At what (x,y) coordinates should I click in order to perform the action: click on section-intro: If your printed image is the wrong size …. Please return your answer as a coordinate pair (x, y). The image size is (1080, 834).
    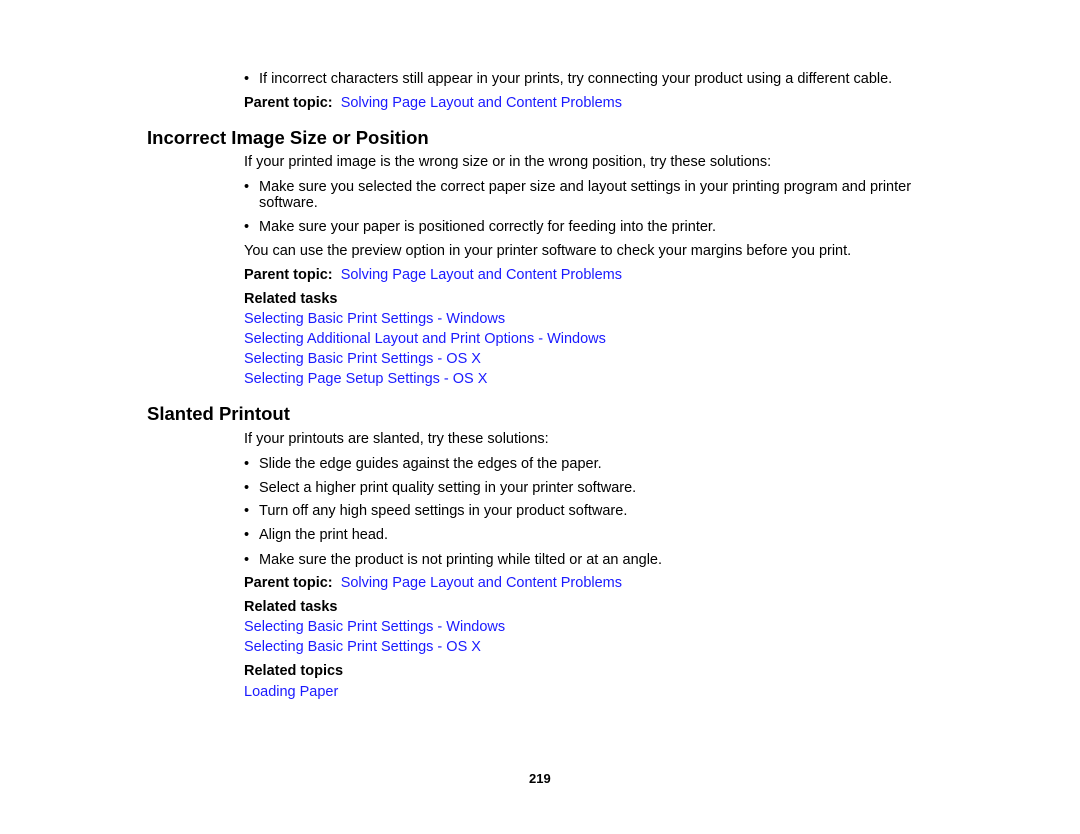
    Looking at the image, I should click on (508, 162).